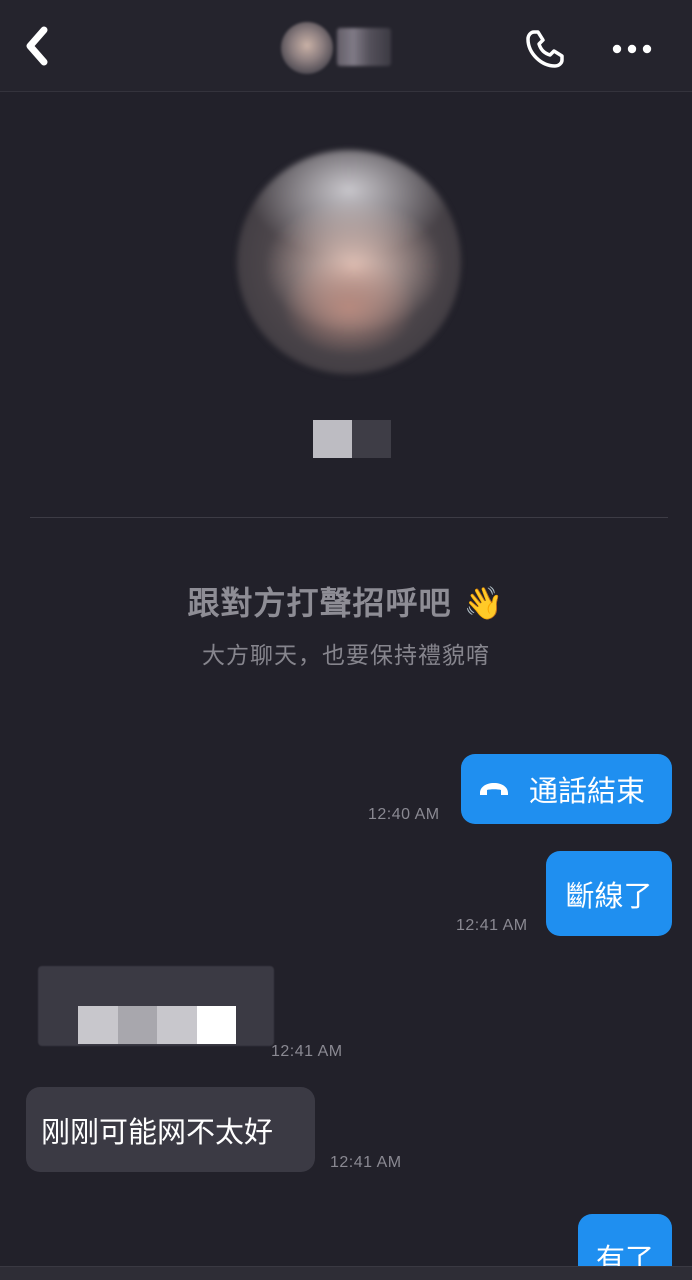 This screenshot has height=1280, width=692. I want to click on call-ended-text: 通話結束, so click(587, 791).